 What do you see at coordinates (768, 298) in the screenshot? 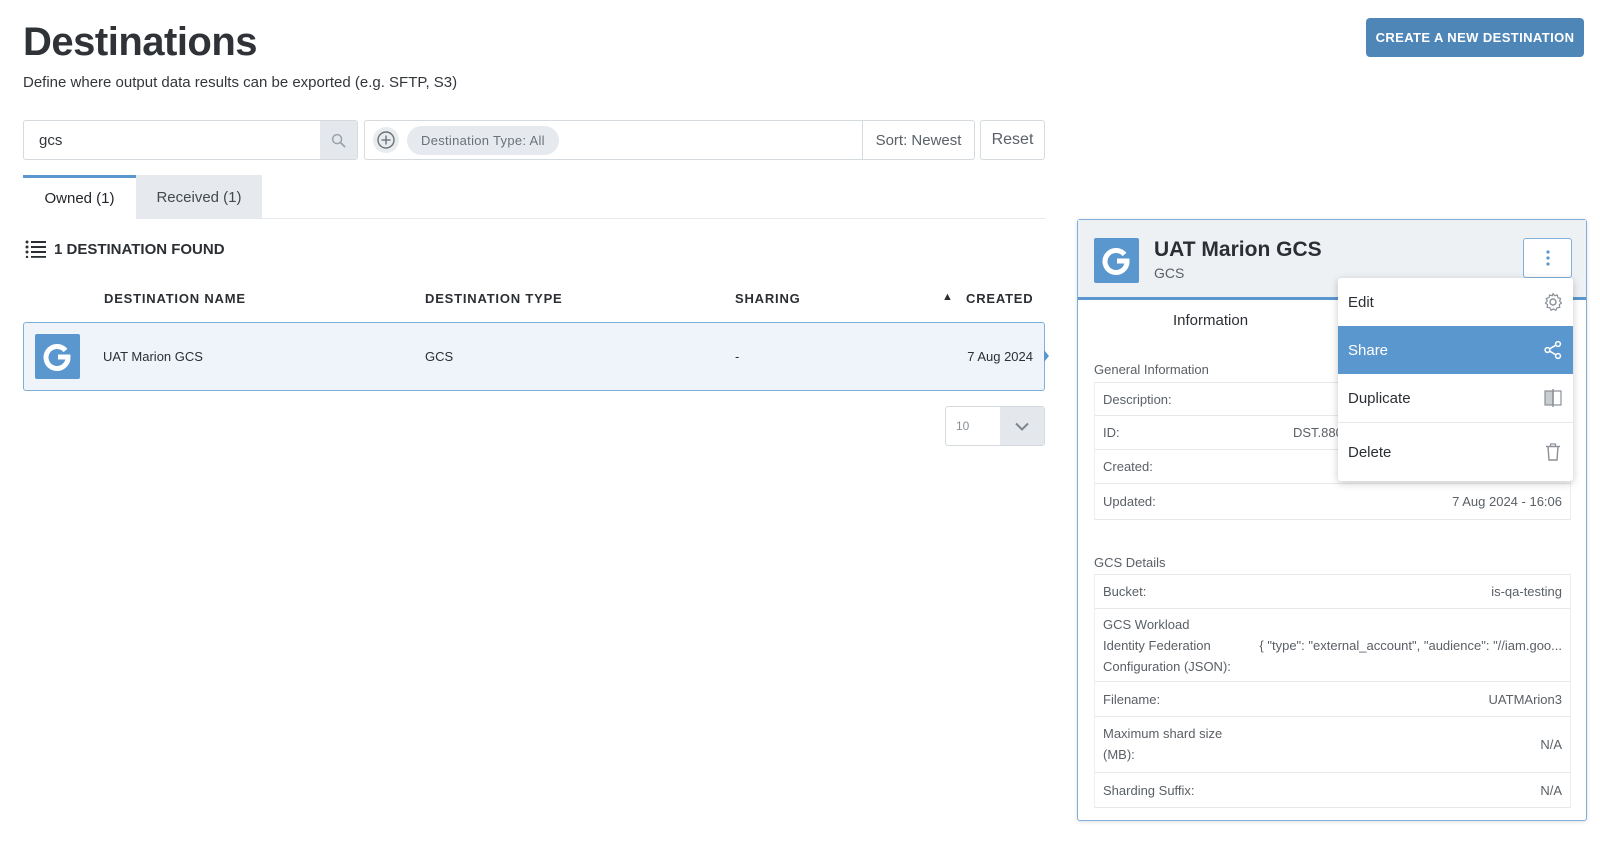
I see `column-header-sharing: SHARING` at bounding box center [768, 298].